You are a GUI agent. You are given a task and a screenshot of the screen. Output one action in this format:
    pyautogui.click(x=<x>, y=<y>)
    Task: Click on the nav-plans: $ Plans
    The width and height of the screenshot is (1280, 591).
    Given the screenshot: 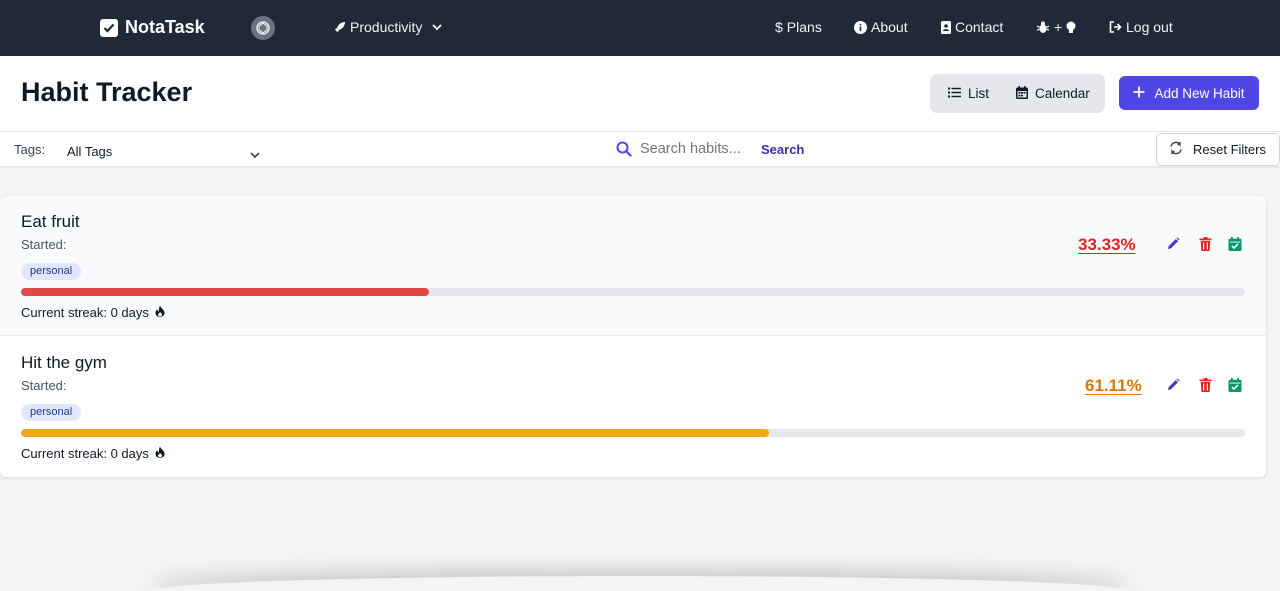 What is the action you would take?
    pyautogui.click(x=798, y=27)
    